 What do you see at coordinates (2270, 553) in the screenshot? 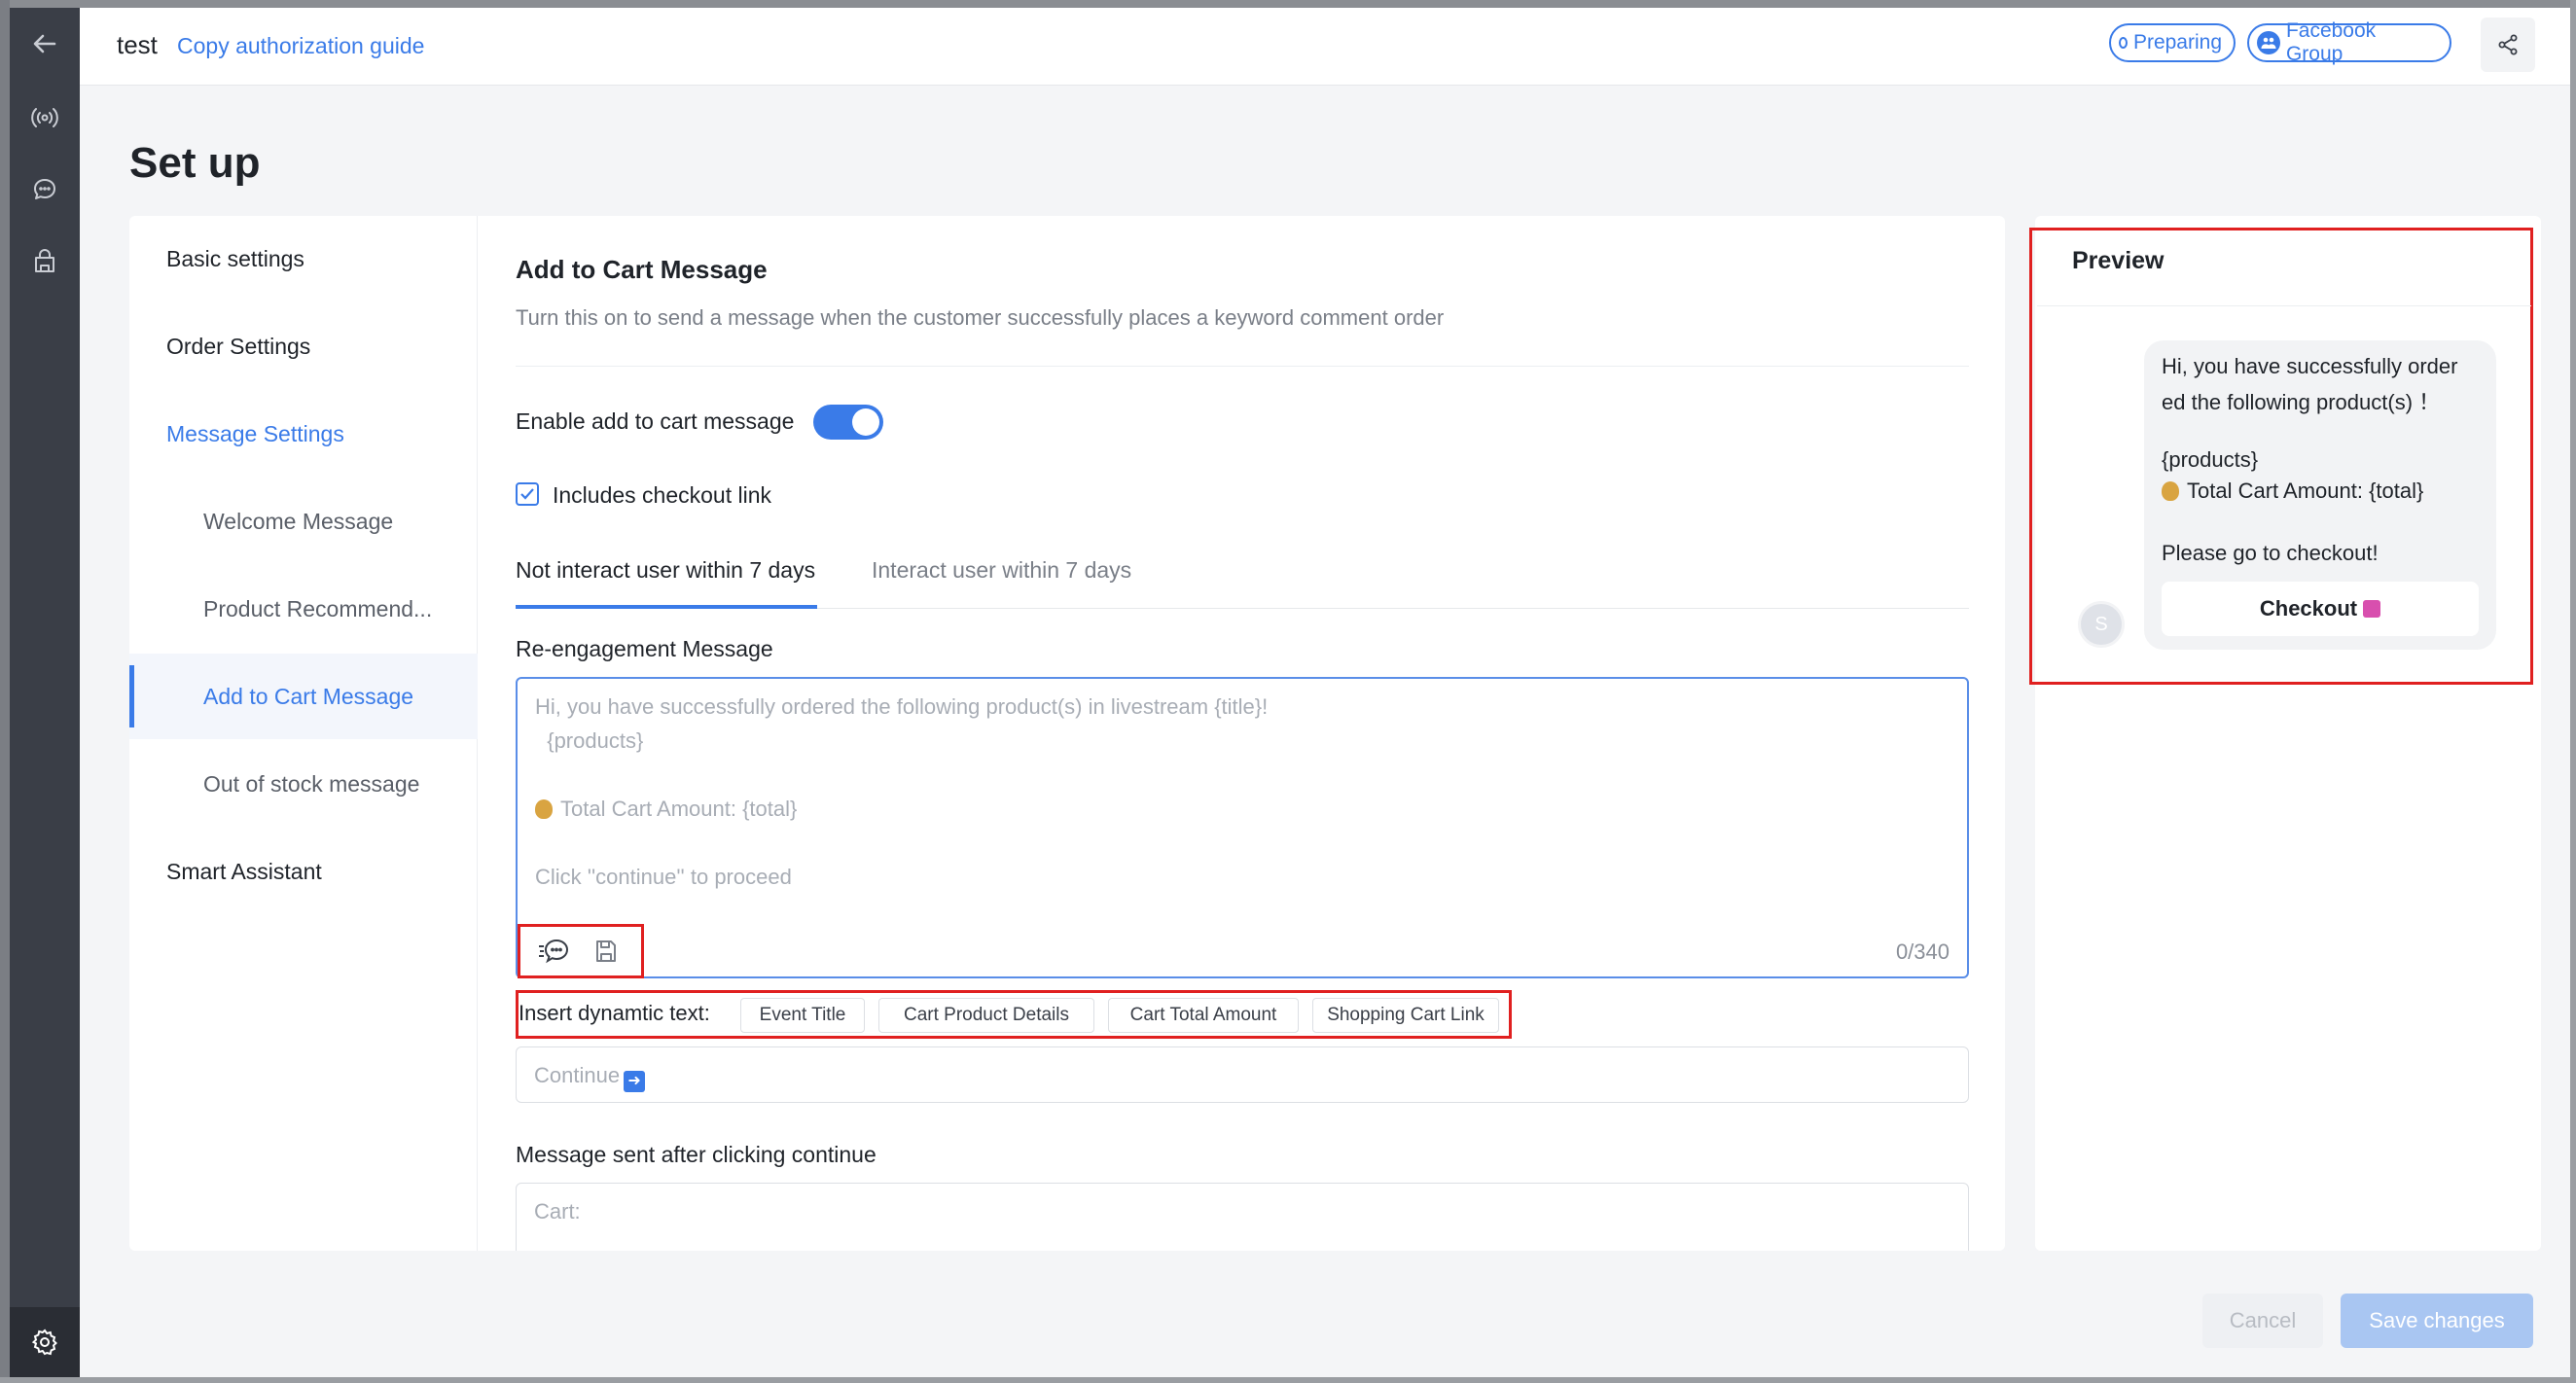
I see `preview-line-7: Please go to checkout!` at bounding box center [2270, 553].